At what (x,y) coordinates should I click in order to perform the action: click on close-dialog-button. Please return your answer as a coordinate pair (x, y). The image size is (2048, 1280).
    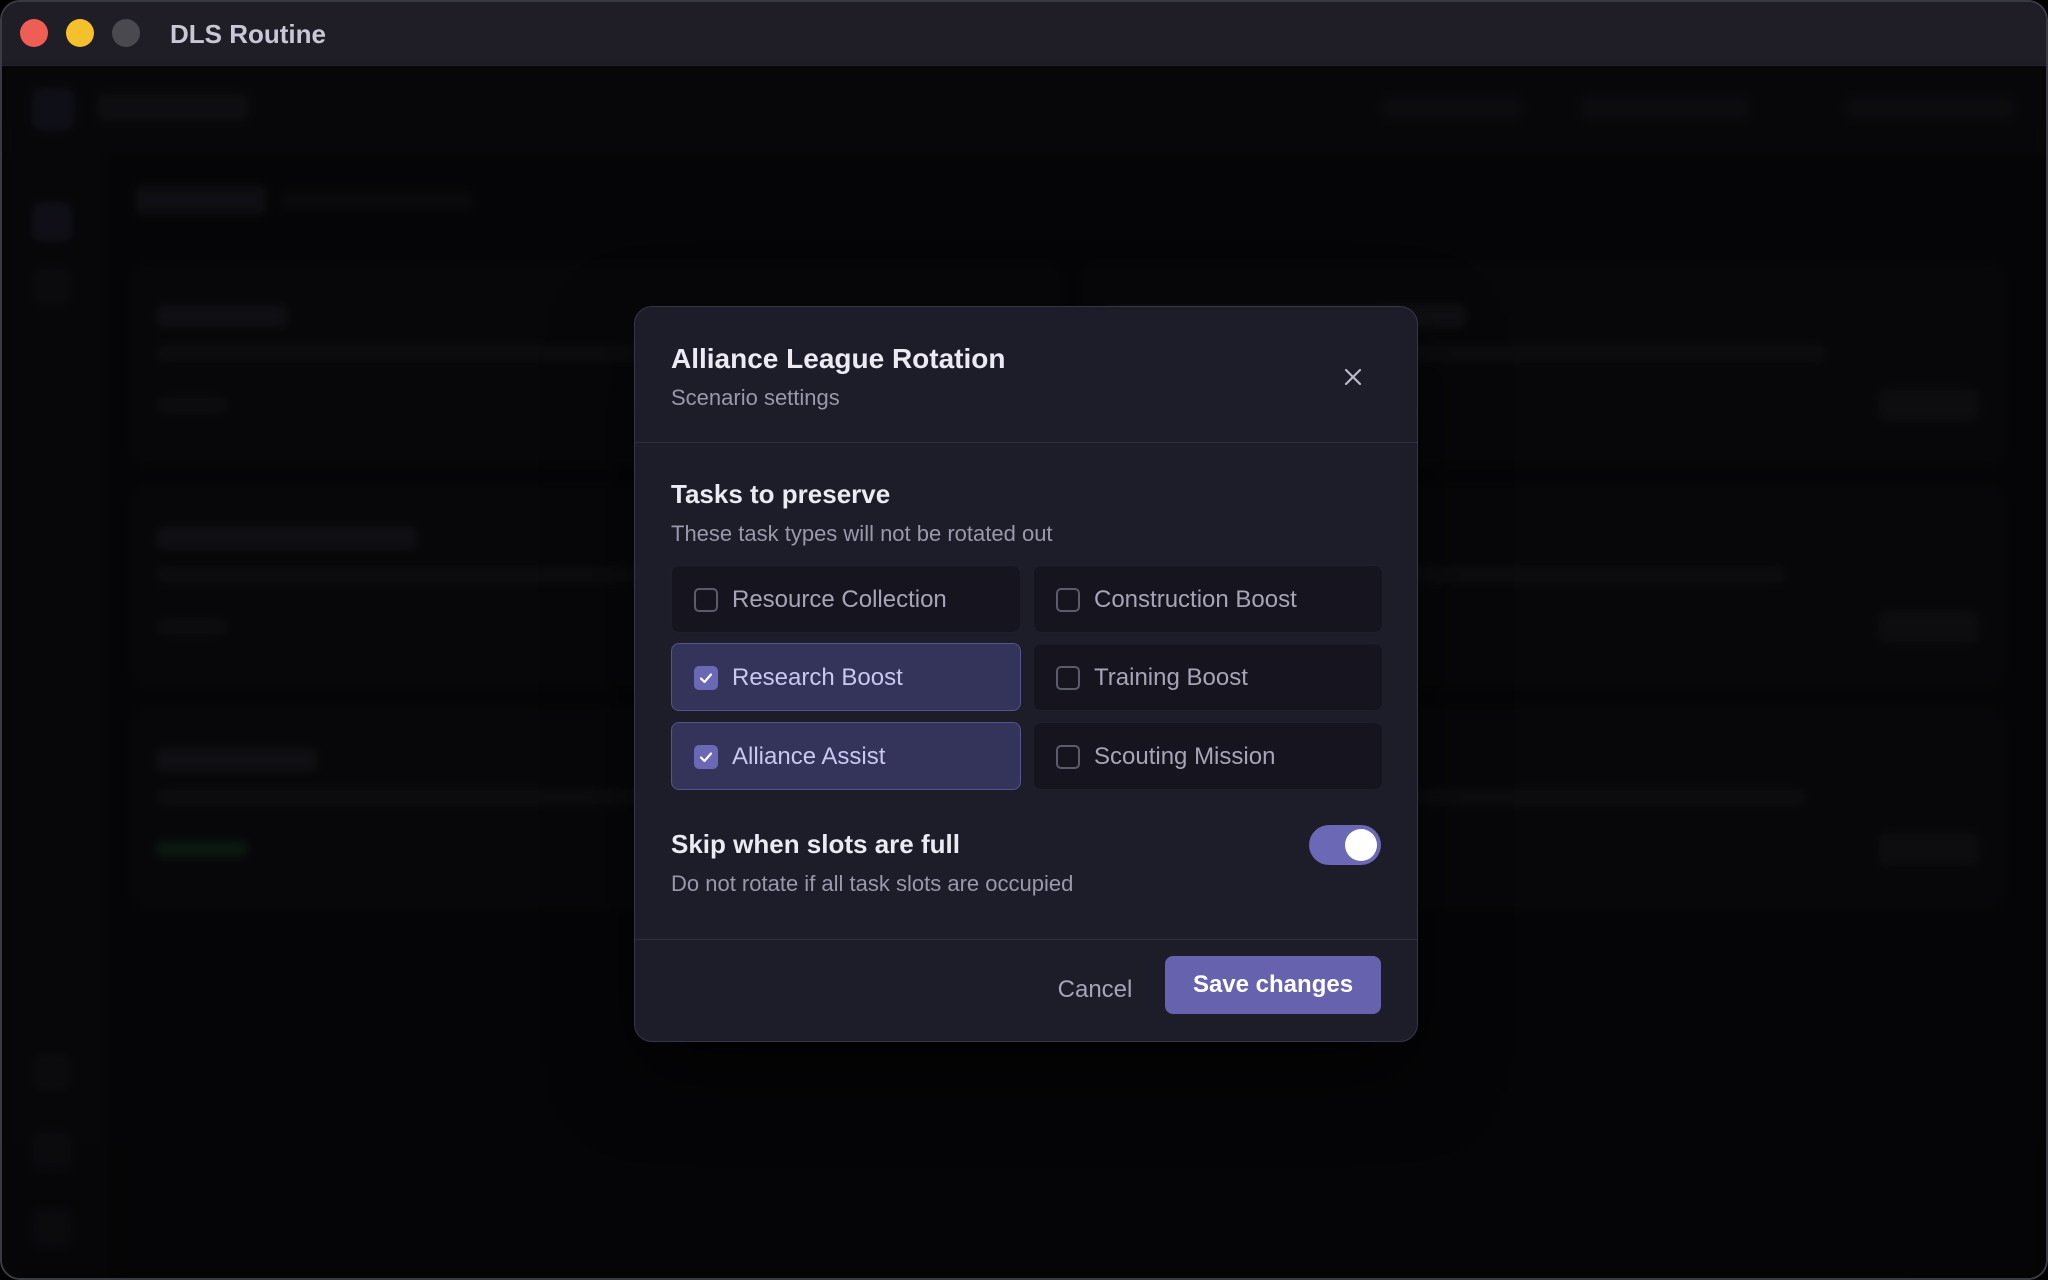
    Looking at the image, I should click on (1353, 377).